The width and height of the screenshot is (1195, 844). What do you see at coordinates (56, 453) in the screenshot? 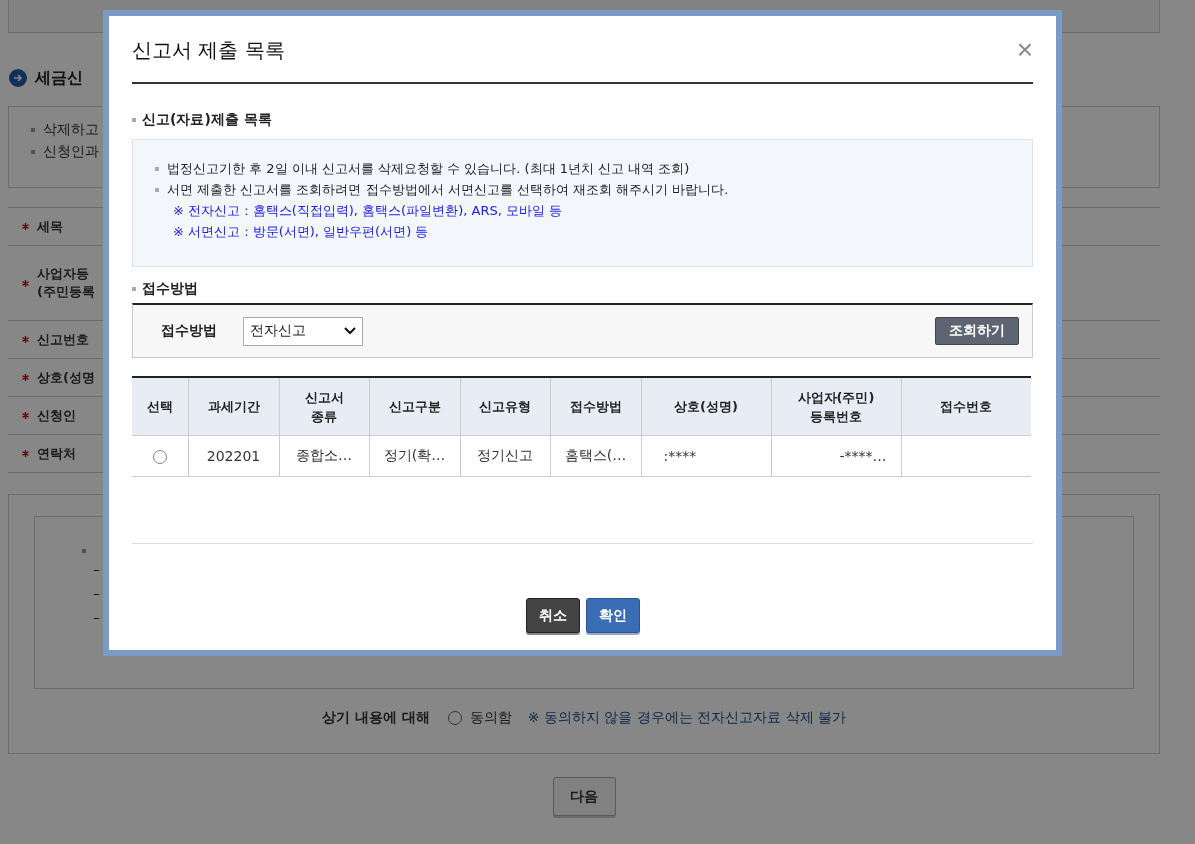
I see `field-label: 연락처` at bounding box center [56, 453].